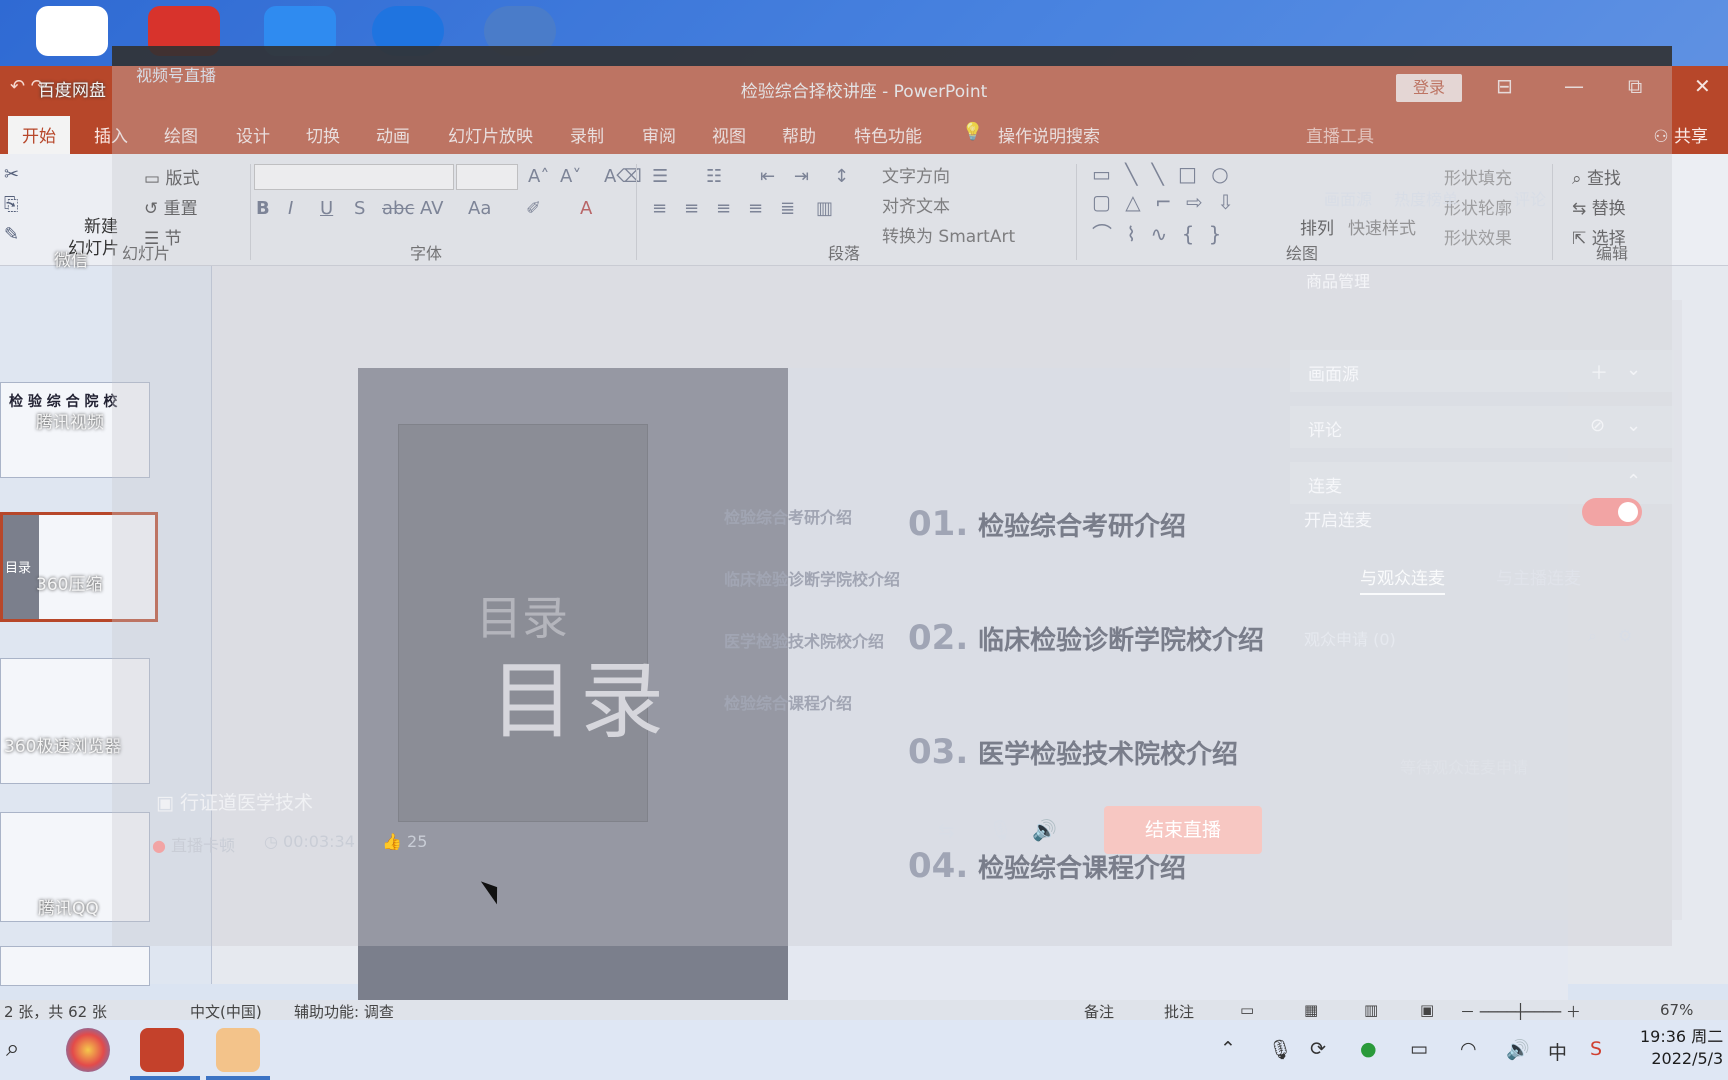 This screenshot has width=1728, height=1080. Describe the element at coordinates (1482, 371) in the screenshot. I see `live-row-source: 画面源 ＋ ⌄` at that location.